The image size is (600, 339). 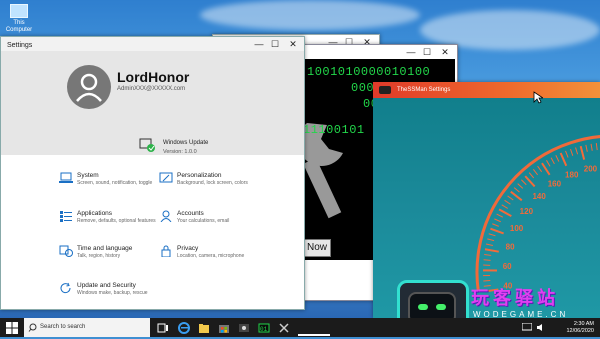 I want to click on search-icon, so click(x=32, y=327).